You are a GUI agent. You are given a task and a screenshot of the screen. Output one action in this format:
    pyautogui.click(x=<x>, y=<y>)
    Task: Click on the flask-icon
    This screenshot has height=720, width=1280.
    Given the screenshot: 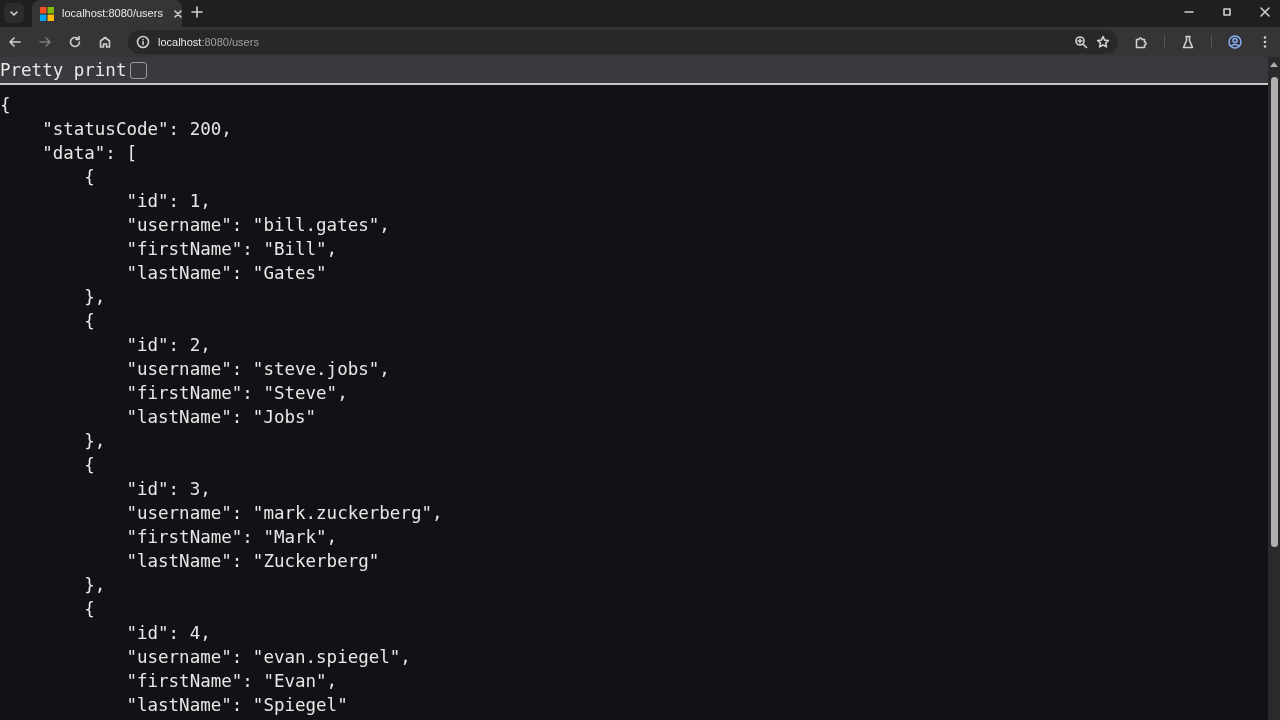 What is the action you would take?
    pyautogui.click(x=1188, y=42)
    